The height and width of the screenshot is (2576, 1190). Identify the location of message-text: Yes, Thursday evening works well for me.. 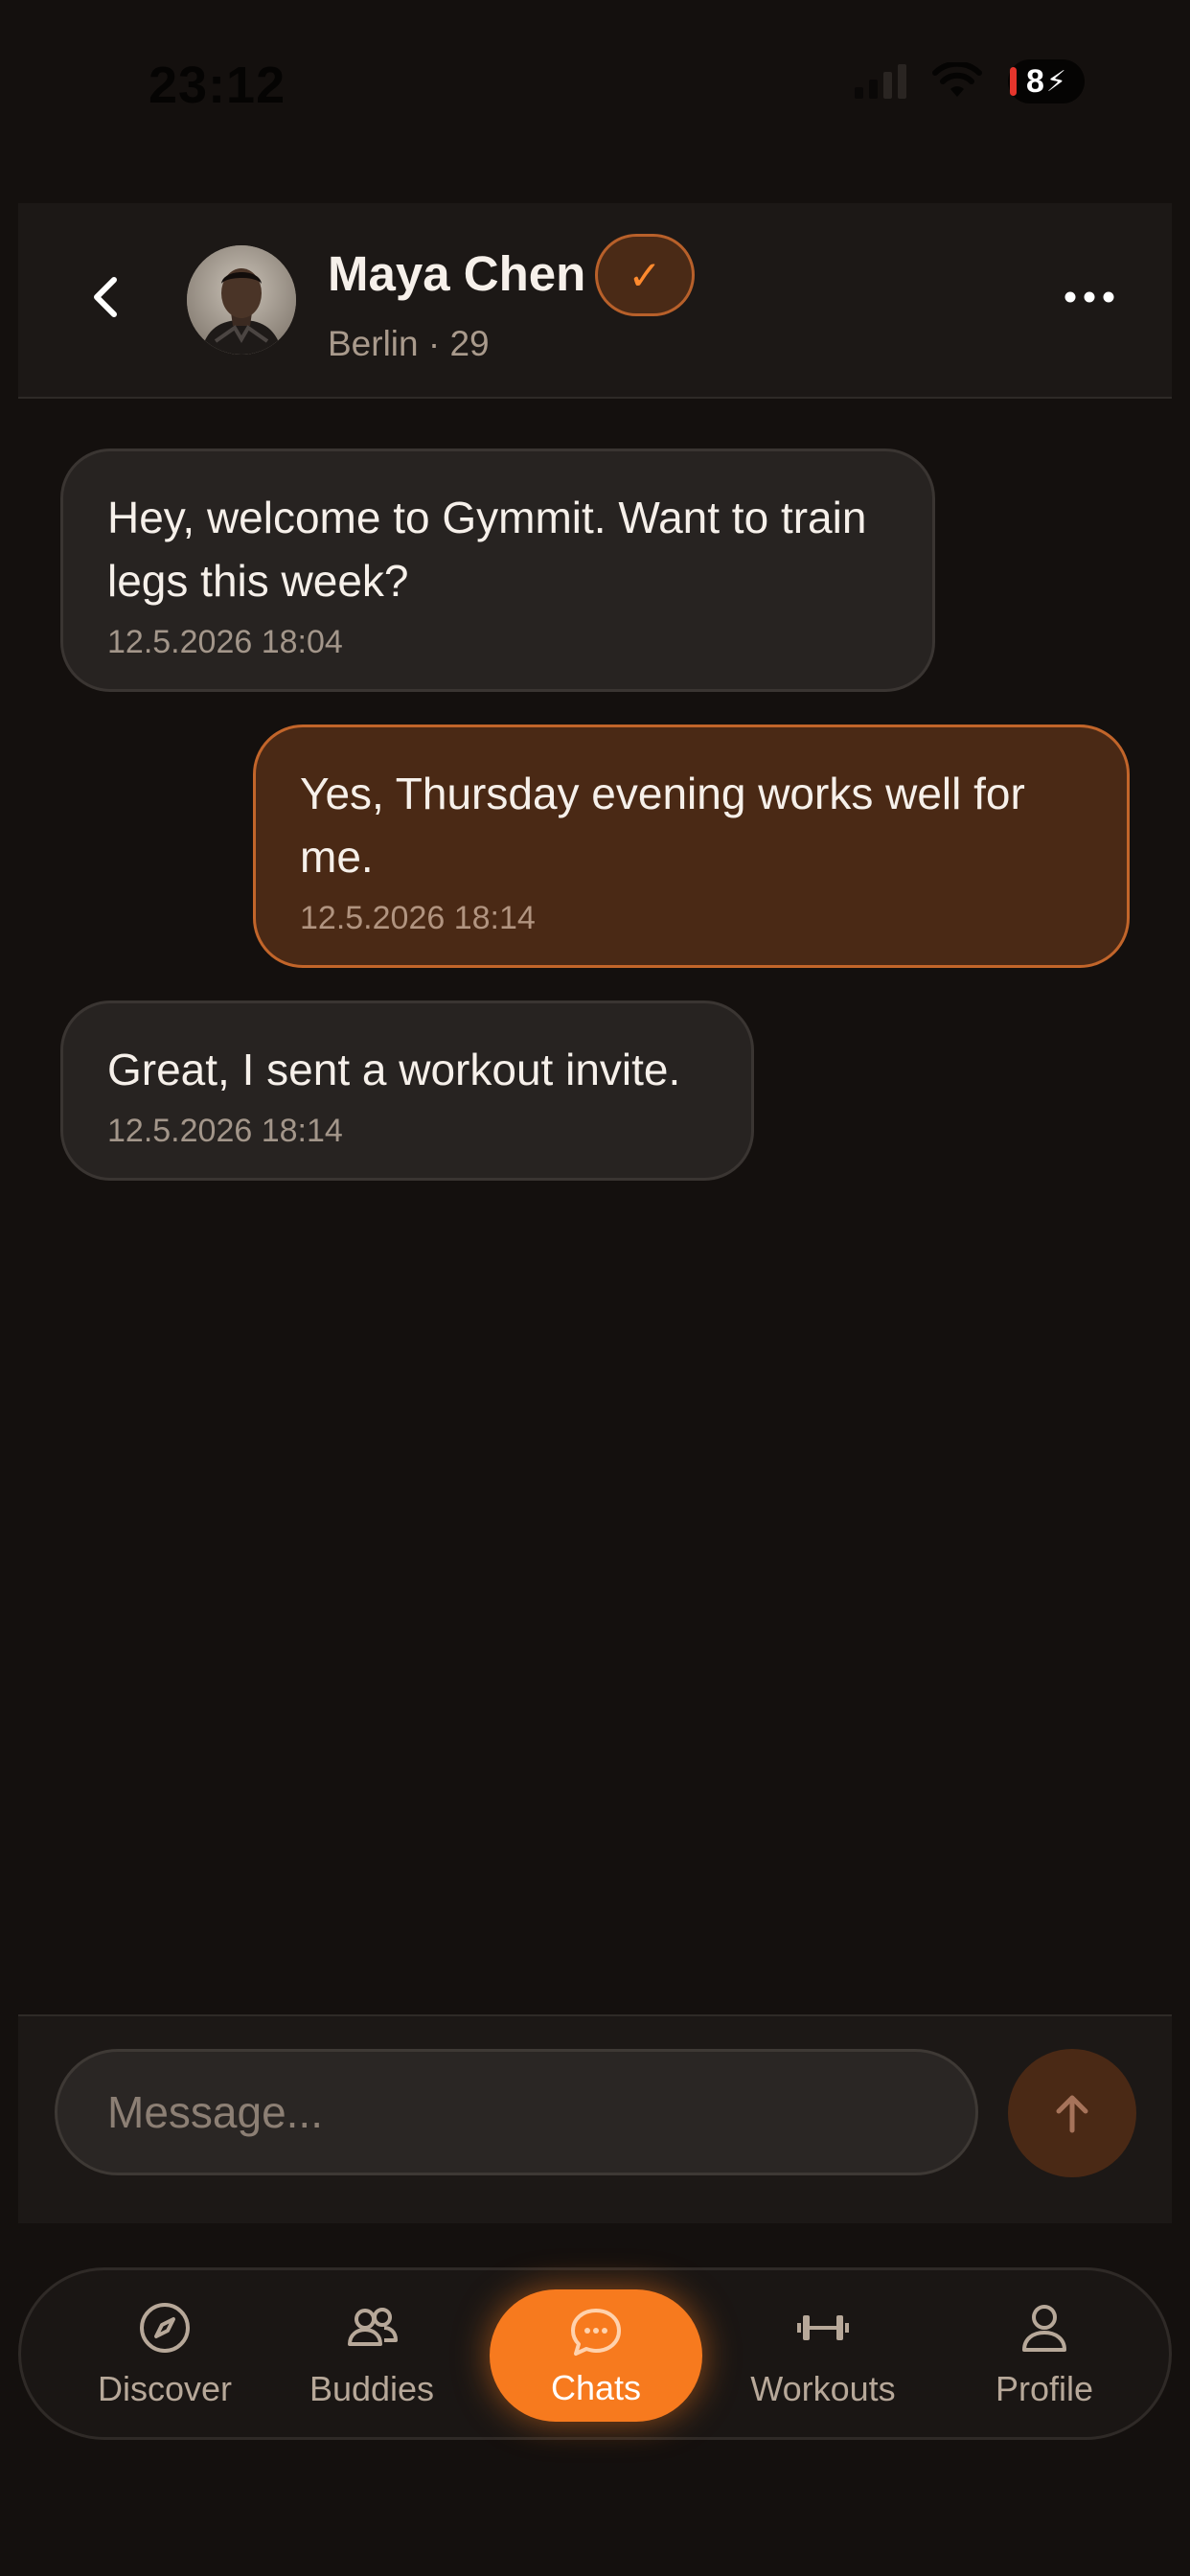
(663, 825).